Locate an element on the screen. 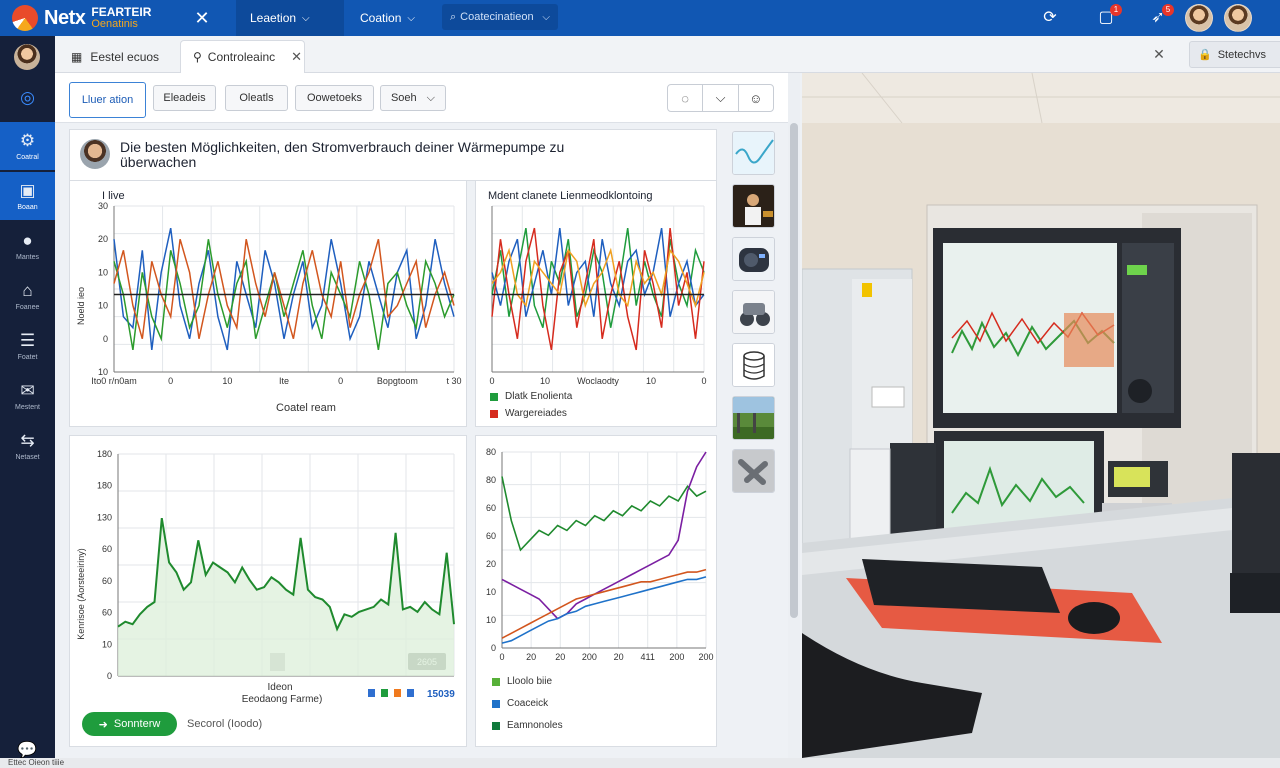  top-search-field: ⌕ Coatecinatieon ⌵ is located at coordinates (500, 17).